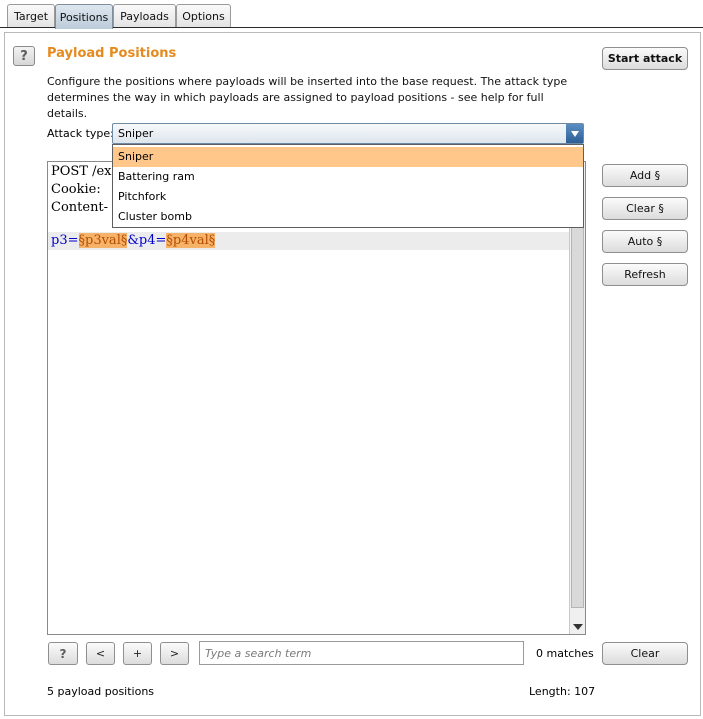 The height and width of the screenshot is (719, 703). I want to click on option-pitchfork: Pitchfork, so click(348, 197).